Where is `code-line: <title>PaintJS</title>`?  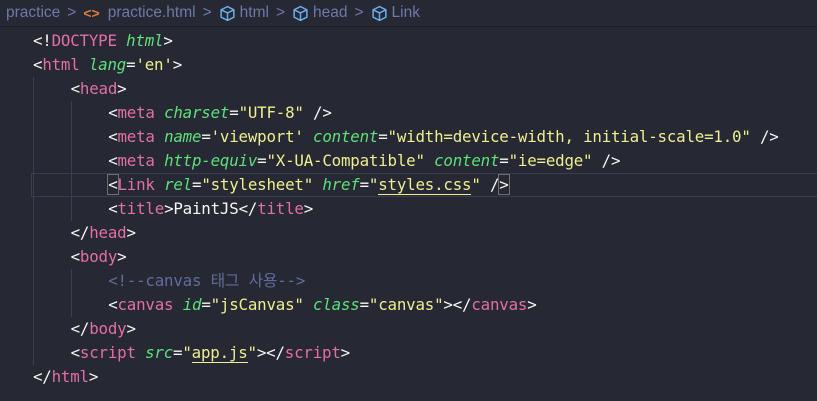 code-line: <title>PaintJS</title> is located at coordinates (408, 209).